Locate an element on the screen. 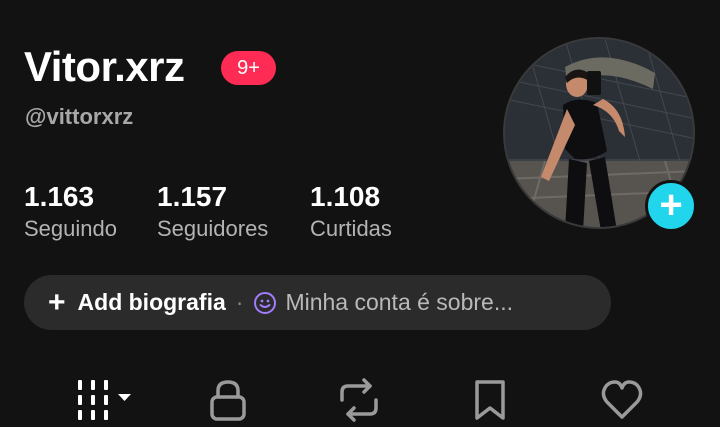 The width and height of the screenshot is (720, 427). lock-icon is located at coordinates (228, 400).